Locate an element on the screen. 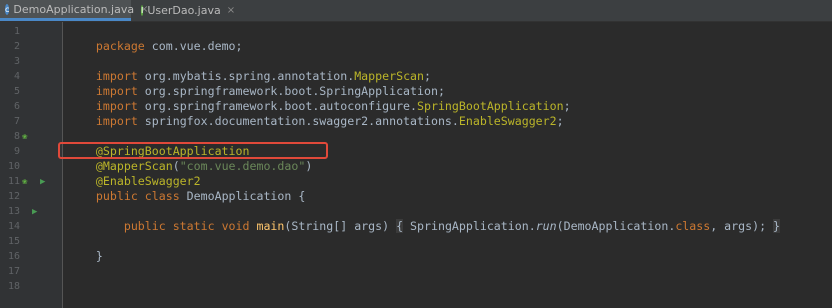  keyword: import is located at coordinates (116, 121).